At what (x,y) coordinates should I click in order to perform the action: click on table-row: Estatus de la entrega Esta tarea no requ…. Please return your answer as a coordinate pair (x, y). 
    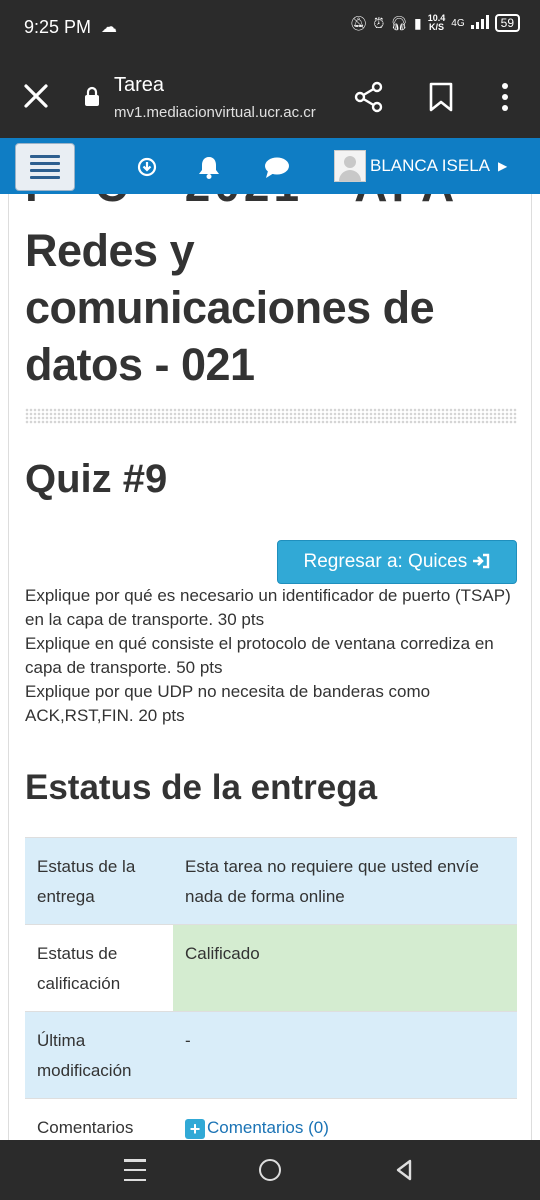
    Looking at the image, I should click on (271, 881).